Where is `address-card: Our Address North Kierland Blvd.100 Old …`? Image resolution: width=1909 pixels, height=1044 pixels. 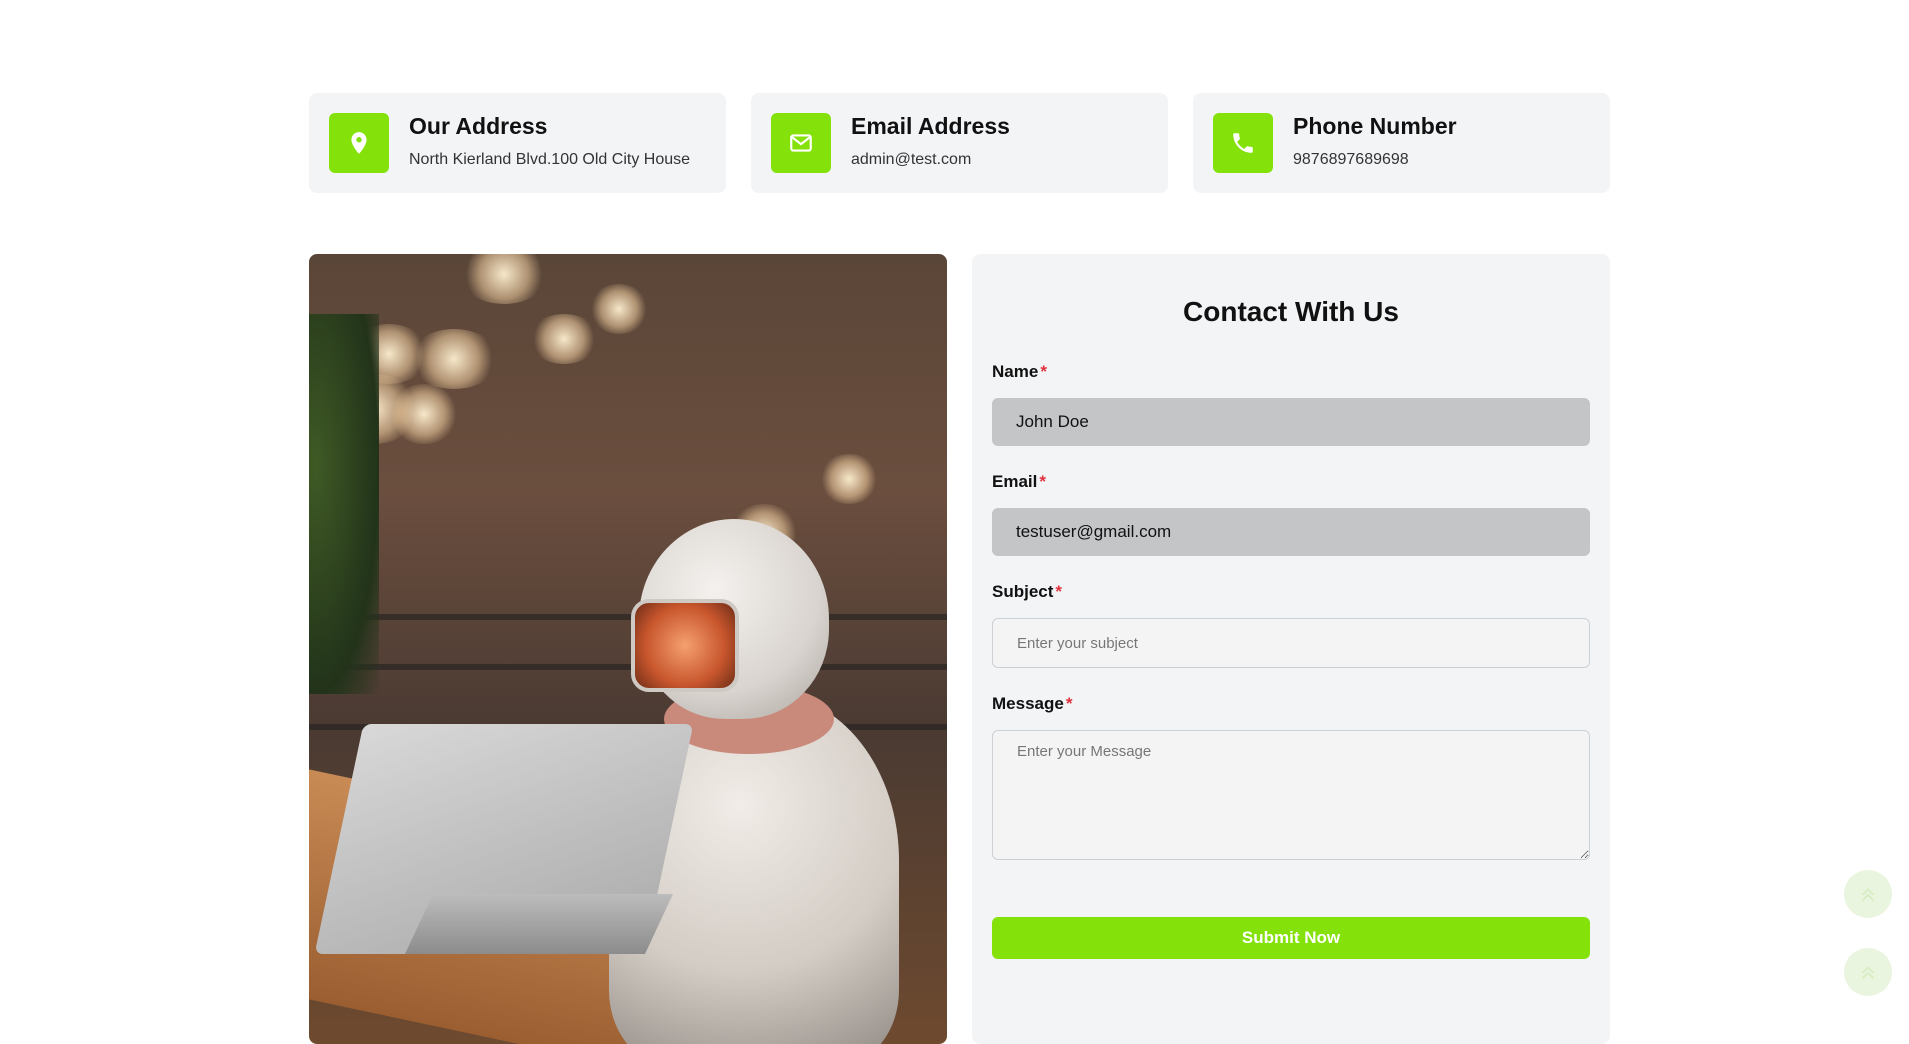
address-card: Our Address North Kierland Blvd.100 Old … is located at coordinates (517, 143).